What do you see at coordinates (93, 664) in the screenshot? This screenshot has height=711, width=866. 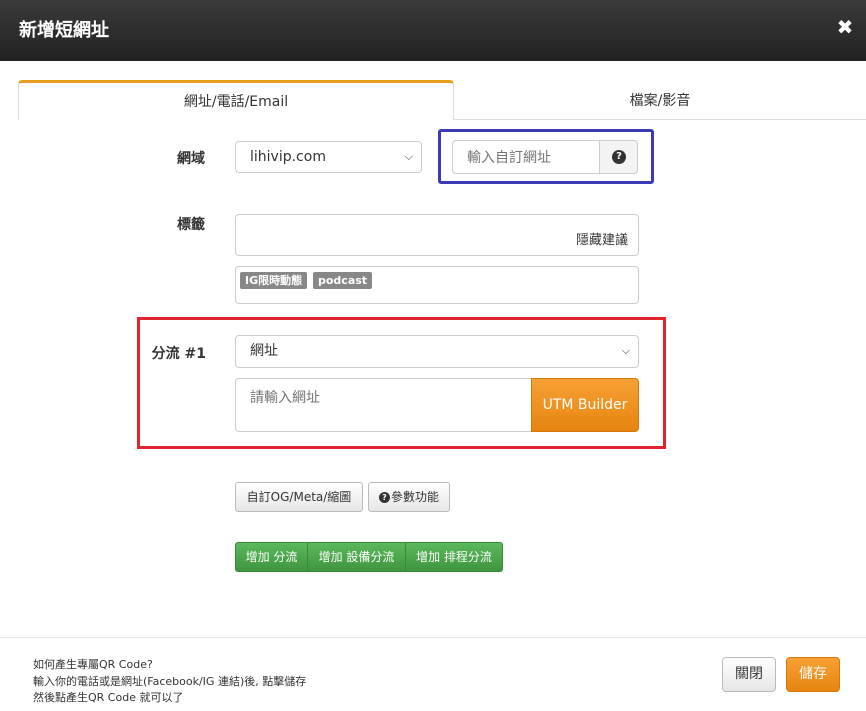 I see `qr-help-line-1: 如何產生專屬QR Code?` at bounding box center [93, 664].